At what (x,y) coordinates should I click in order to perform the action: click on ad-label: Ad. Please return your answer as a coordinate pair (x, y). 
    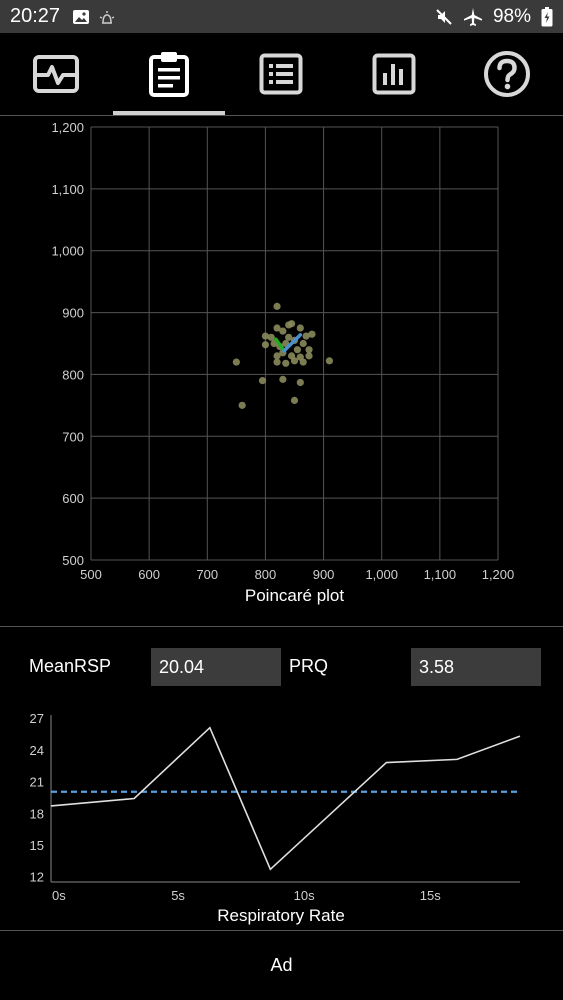
    Looking at the image, I should click on (281, 965).